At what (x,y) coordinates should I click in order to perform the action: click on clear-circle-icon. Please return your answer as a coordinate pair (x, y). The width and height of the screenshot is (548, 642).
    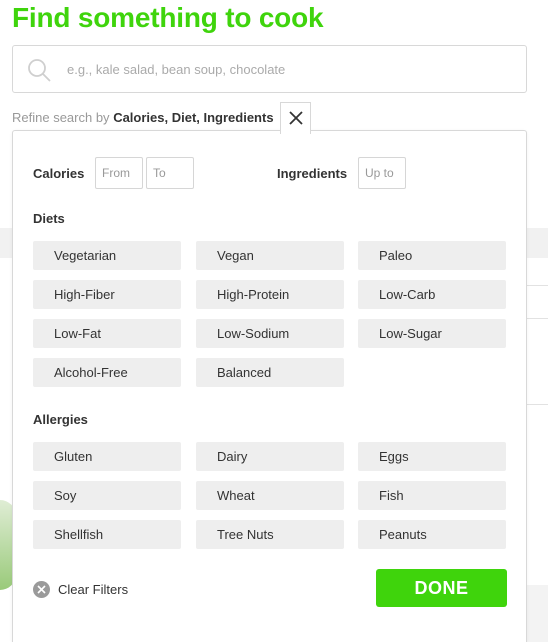
    Looking at the image, I should click on (41, 589).